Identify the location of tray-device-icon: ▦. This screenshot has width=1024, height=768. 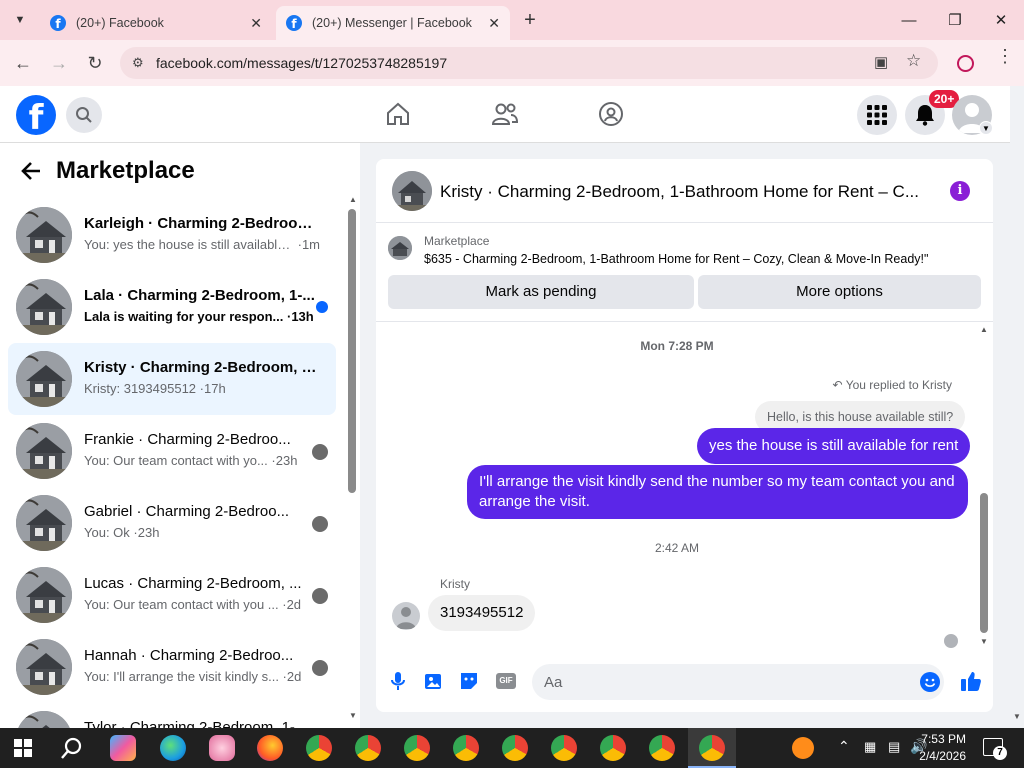
(870, 747).